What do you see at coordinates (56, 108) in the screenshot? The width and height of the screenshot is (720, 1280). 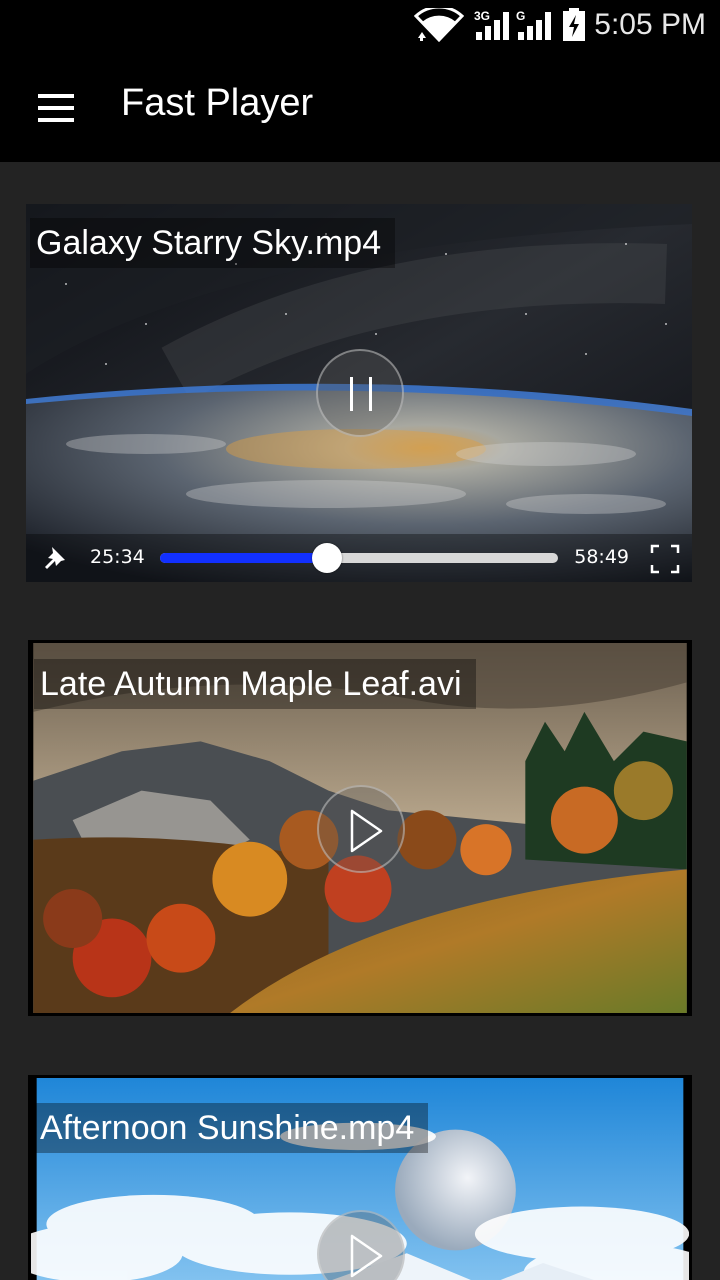 I see `hamburger-menu-icon` at bounding box center [56, 108].